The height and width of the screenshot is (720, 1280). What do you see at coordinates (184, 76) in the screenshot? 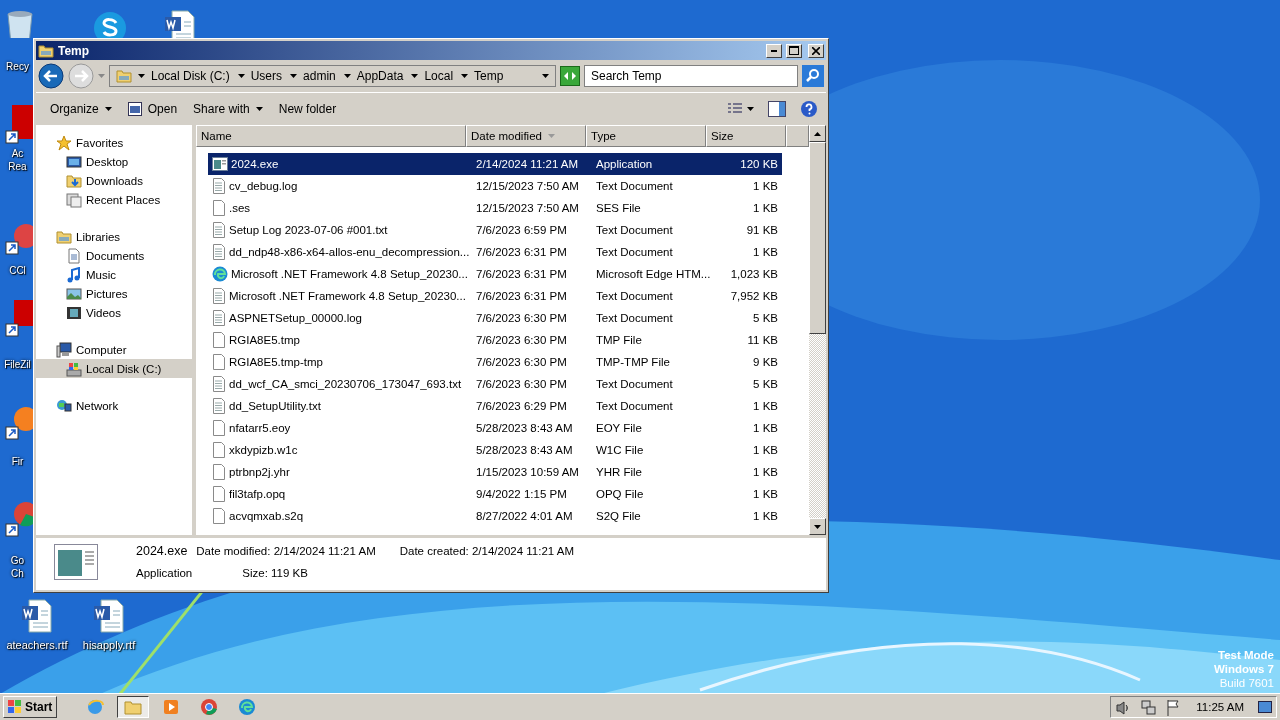
I see `breadcrumb-item: Local Disk (C:)` at bounding box center [184, 76].